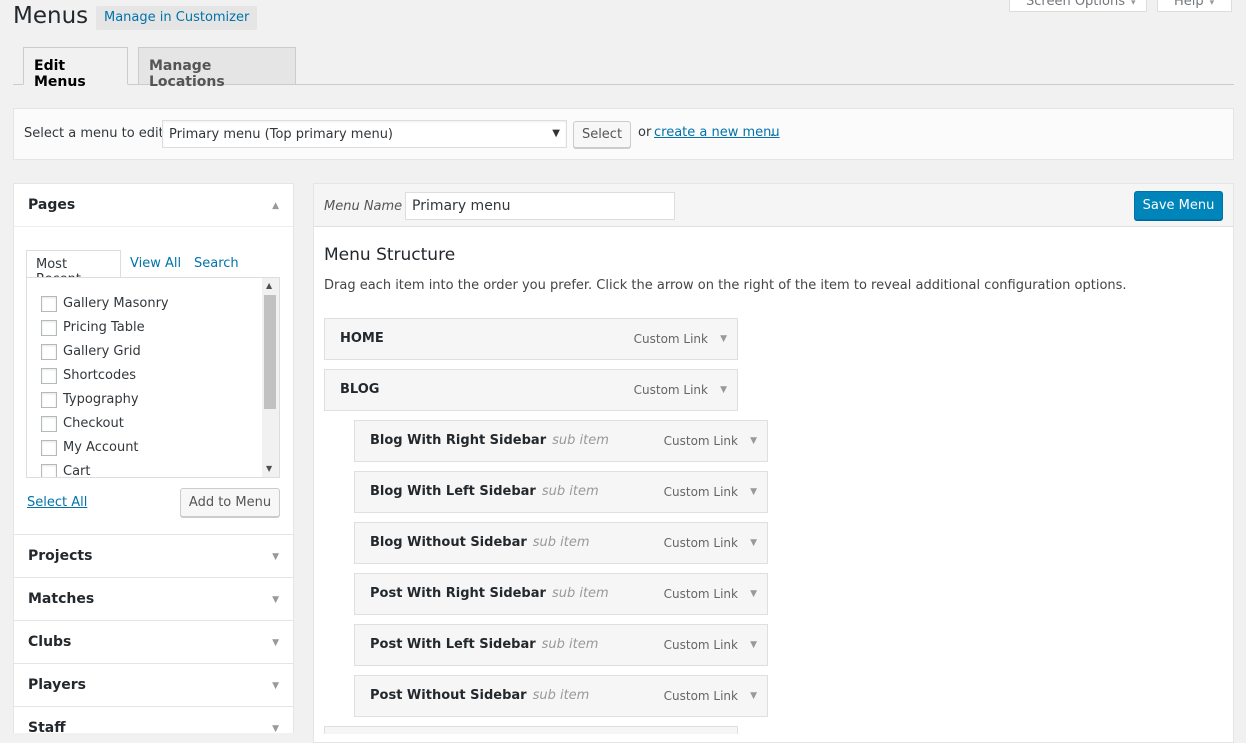  I want to click on chevron-up-icon: ▲, so click(275, 206).